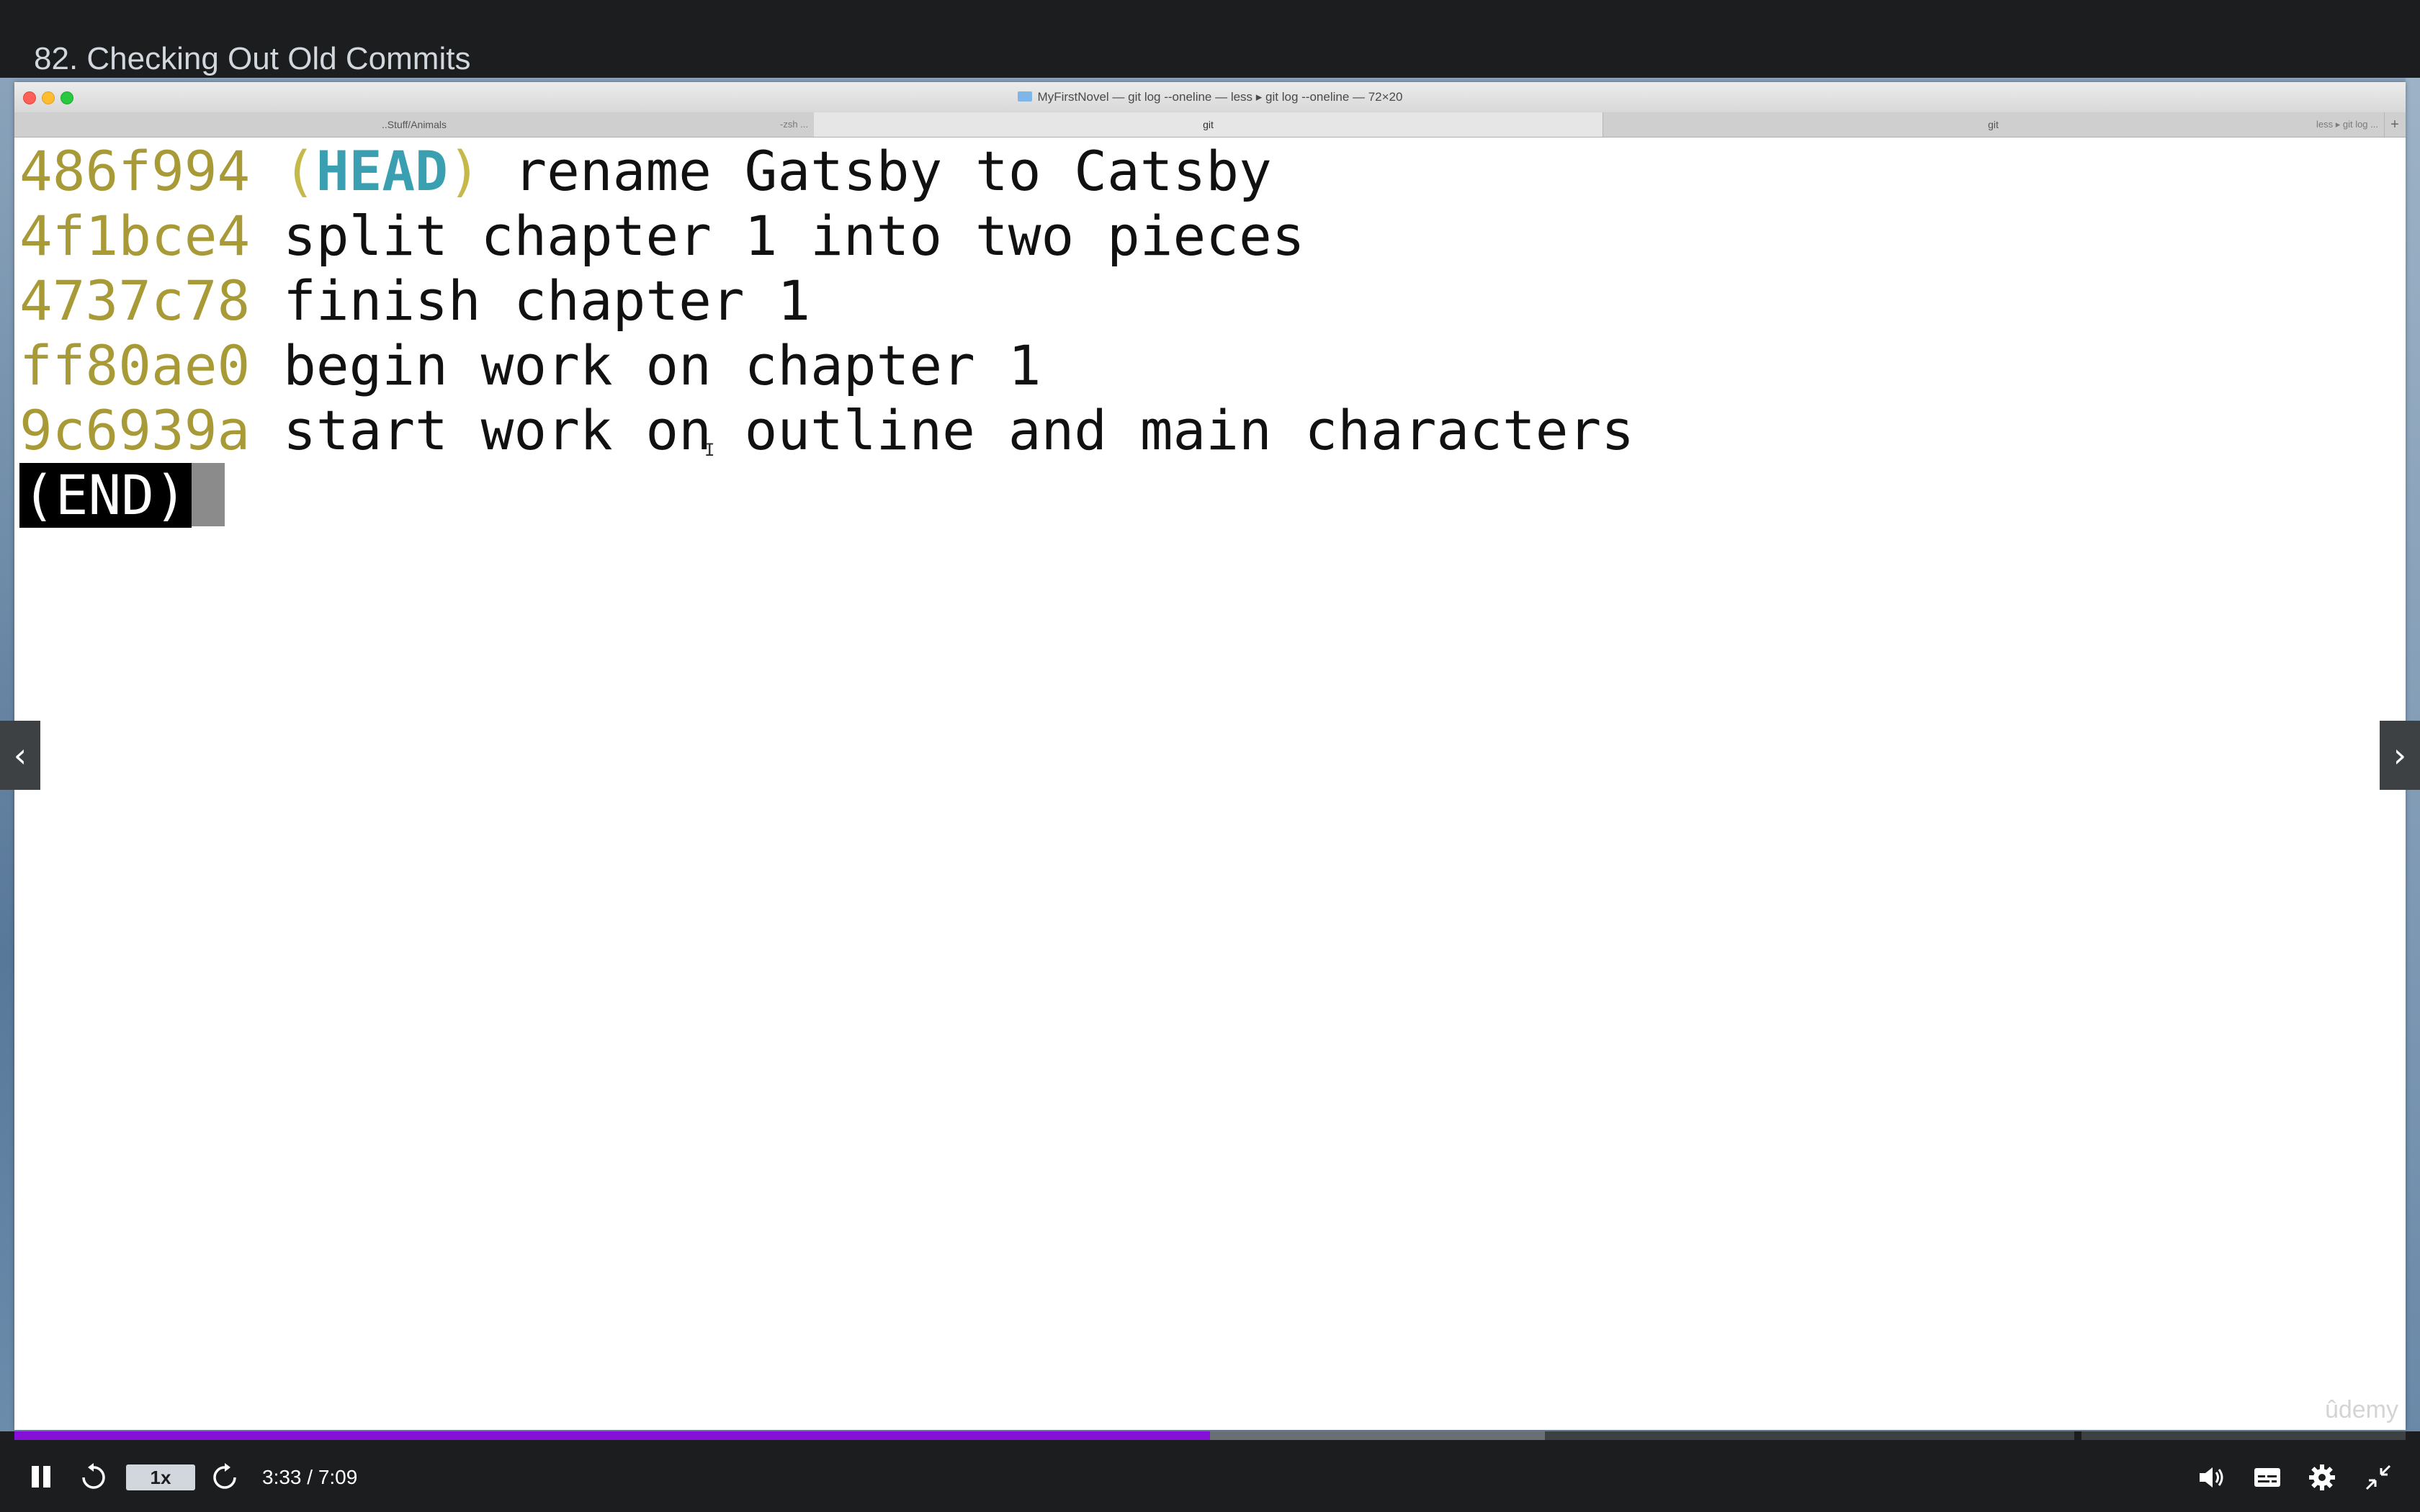  Describe the element at coordinates (2378, 1477) in the screenshot. I see `exit-fullscreen-icon` at that location.